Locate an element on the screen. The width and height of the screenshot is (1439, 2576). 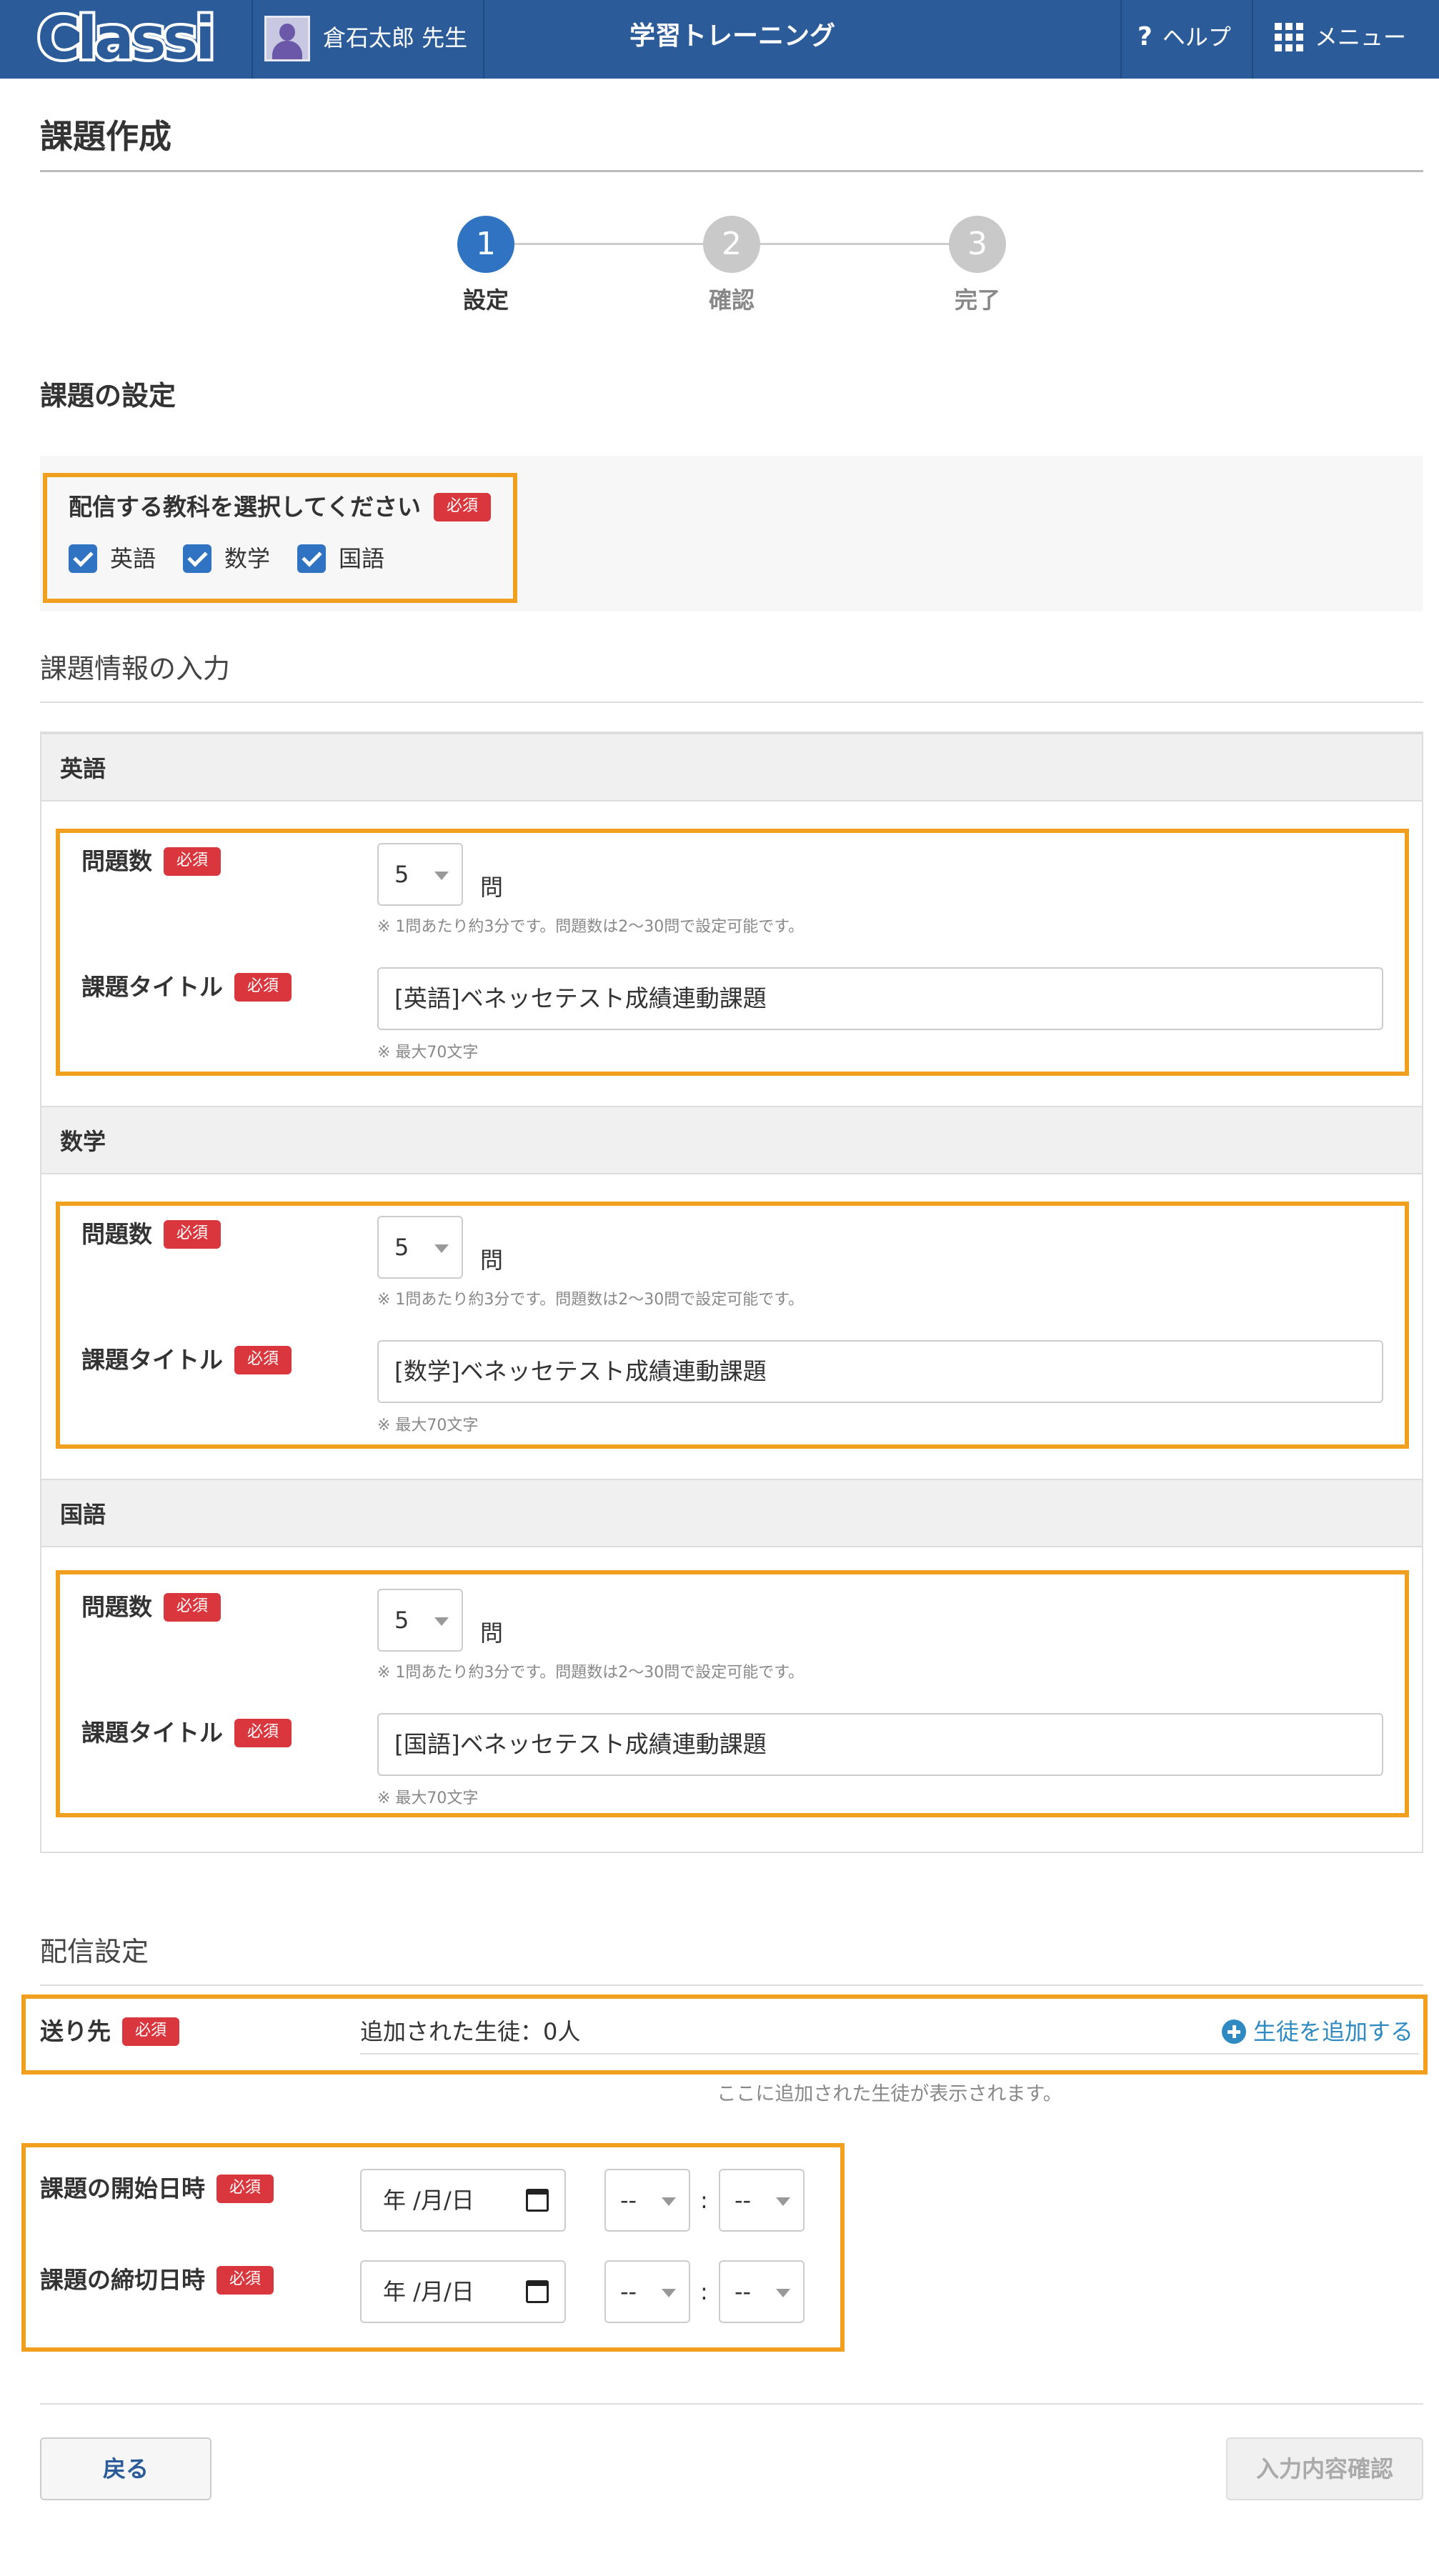
add-students-link: 生徒を追加する is located at coordinates (1317, 2032).